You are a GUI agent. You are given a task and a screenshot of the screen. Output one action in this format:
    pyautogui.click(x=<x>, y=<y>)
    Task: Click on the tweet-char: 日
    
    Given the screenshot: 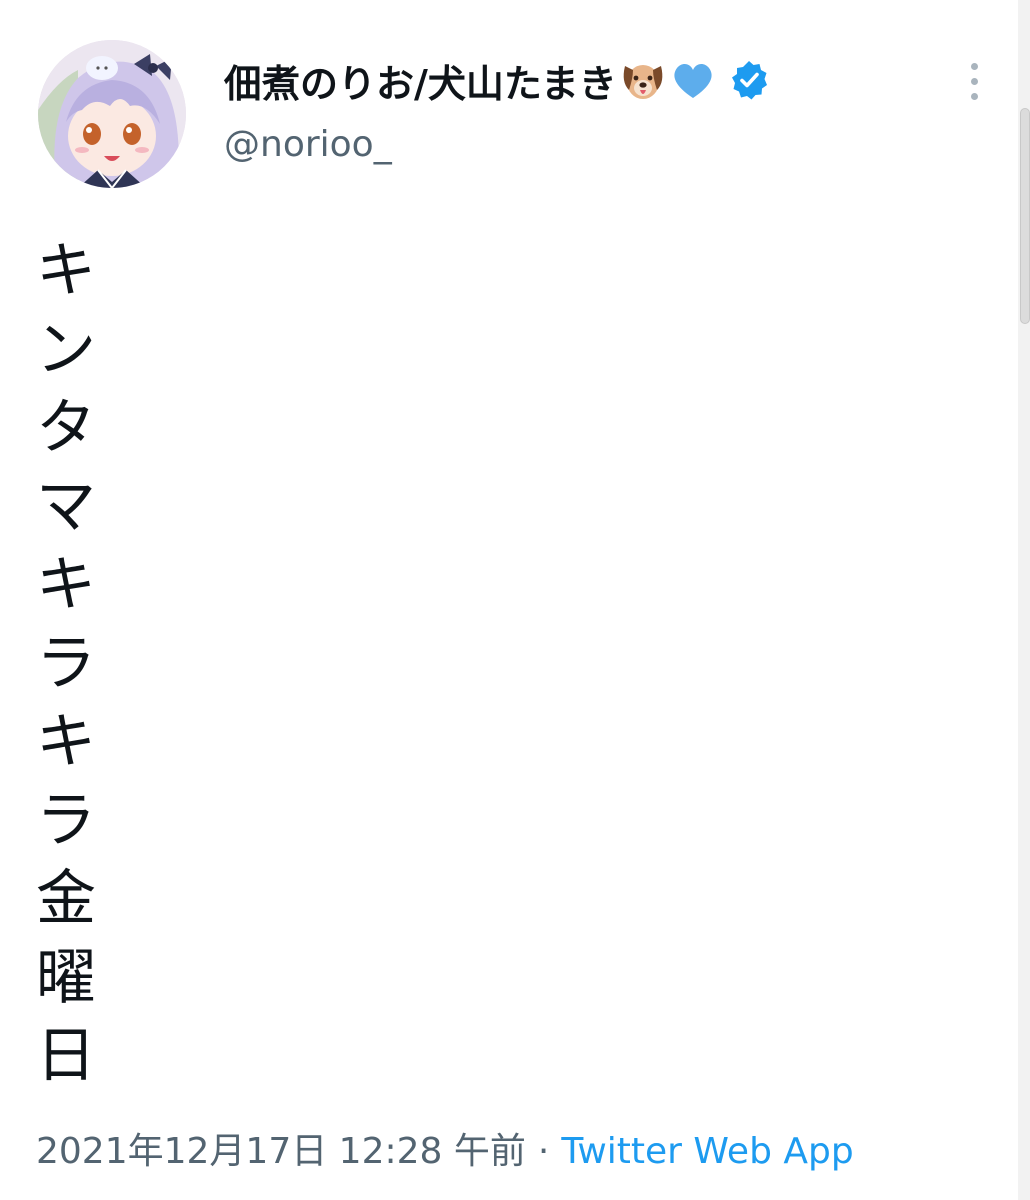 What is the action you would take?
    pyautogui.click(x=66, y=1056)
    